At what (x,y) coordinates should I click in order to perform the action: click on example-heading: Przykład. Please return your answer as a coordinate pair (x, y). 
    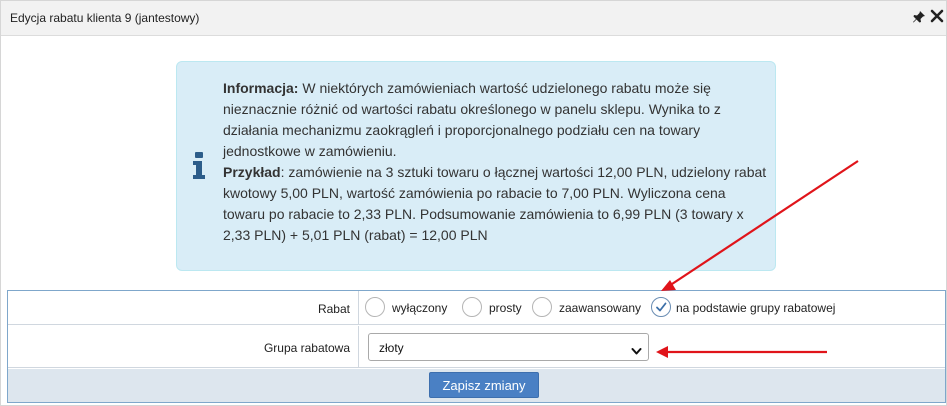
    Looking at the image, I should click on (252, 172).